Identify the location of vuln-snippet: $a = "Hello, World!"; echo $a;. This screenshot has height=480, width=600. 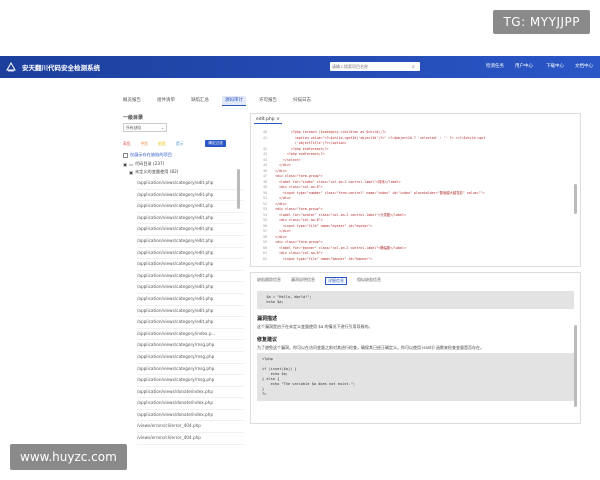
(415, 300).